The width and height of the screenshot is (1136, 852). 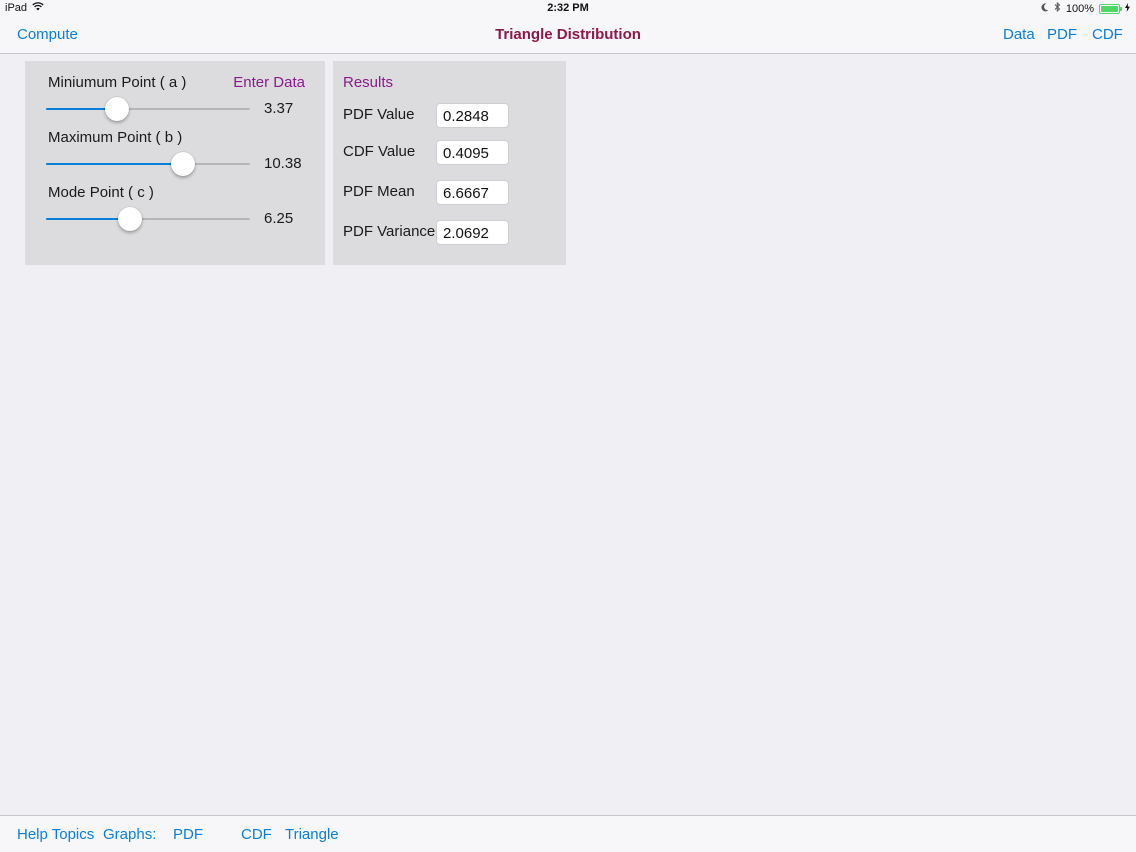 I want to click on pdf-mean-label: PDF Mean, so click(x=379, y=191).